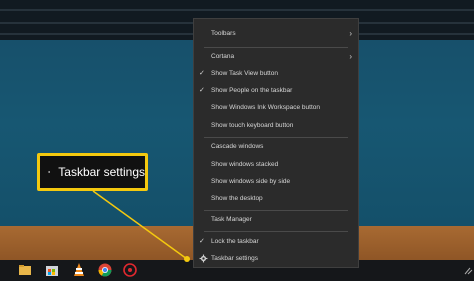 The width and height of the screenshot is (474, 281). Describe the element at coordinates (276, 198) in the screenshot. I see `menu-item-show-the-desktop: Show the desktop` at that location.